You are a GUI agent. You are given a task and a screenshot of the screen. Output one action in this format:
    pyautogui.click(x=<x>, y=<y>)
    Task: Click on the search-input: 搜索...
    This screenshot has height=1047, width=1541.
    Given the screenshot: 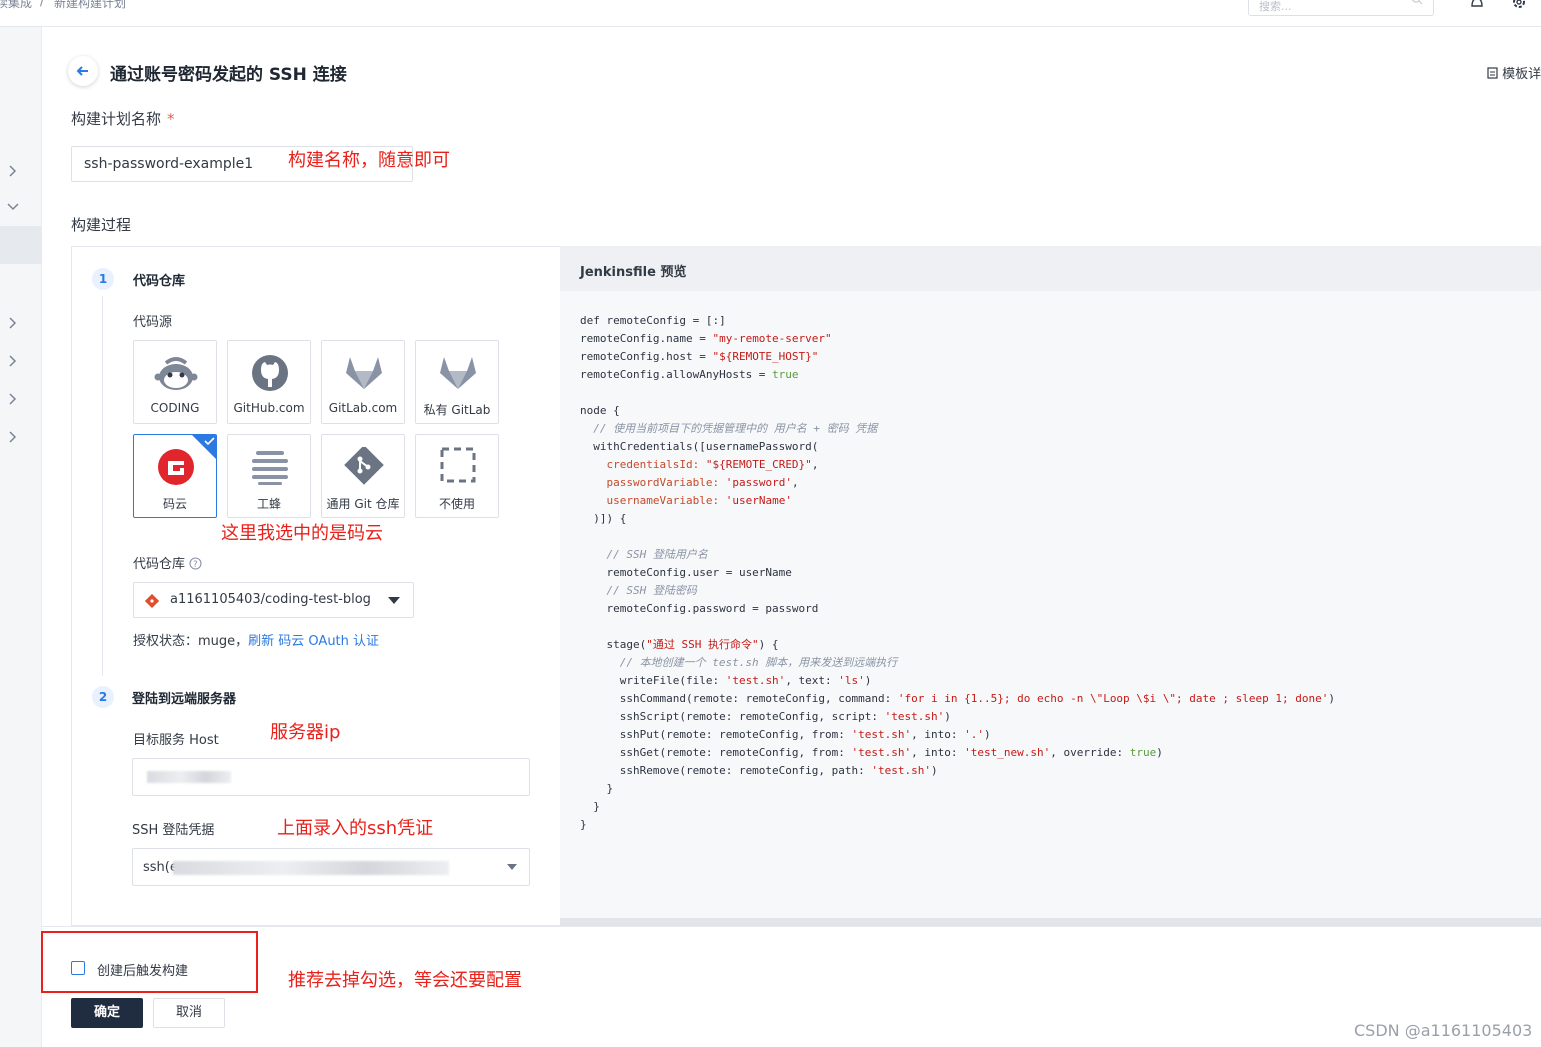 What is the action you would take?
    pyautogui.click(x=1341, y=8)
    